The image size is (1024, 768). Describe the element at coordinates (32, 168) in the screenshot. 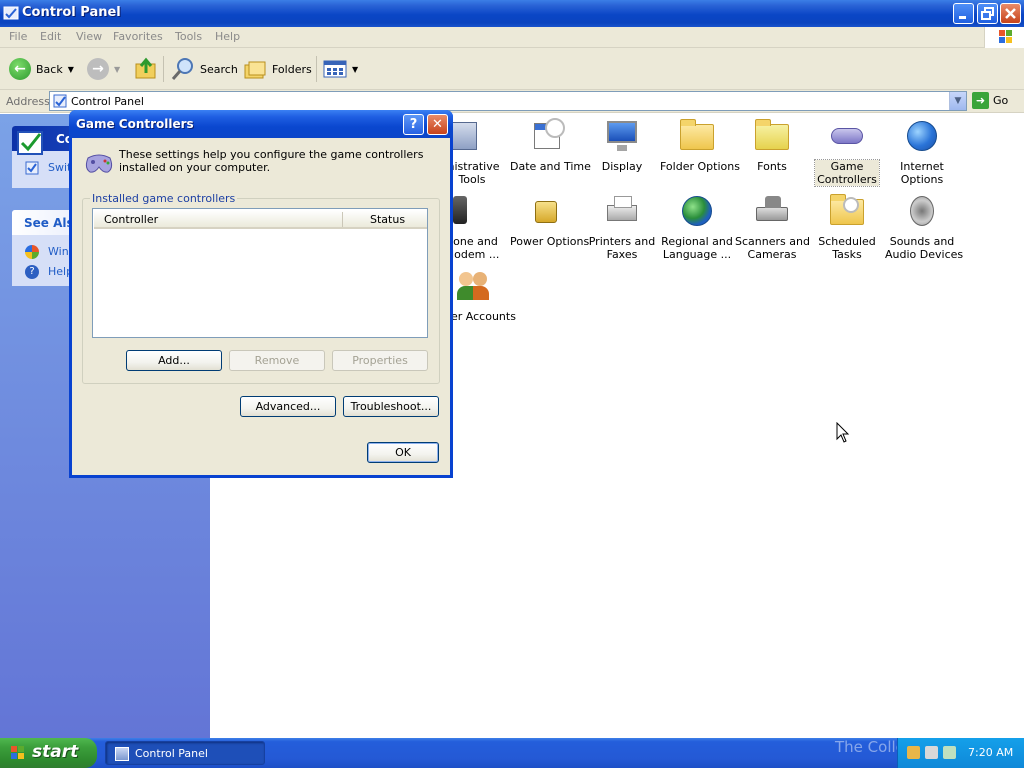

I see `switch-view-icon` at that location.